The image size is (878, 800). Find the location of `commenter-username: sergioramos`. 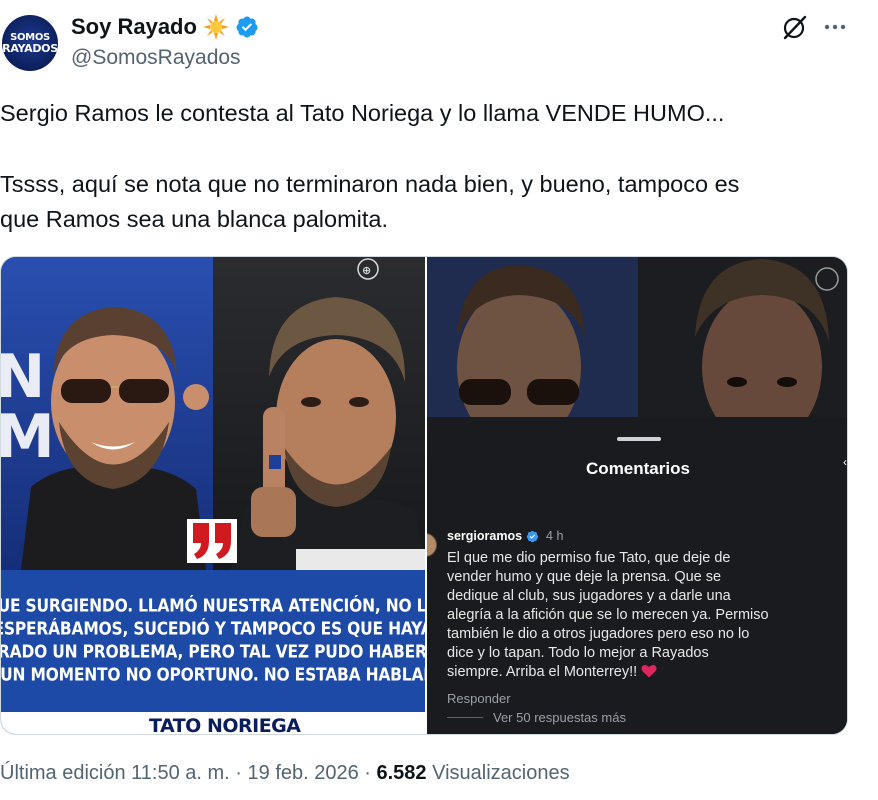

commenter-username: sergioramos is located at coordinates (484, 536).